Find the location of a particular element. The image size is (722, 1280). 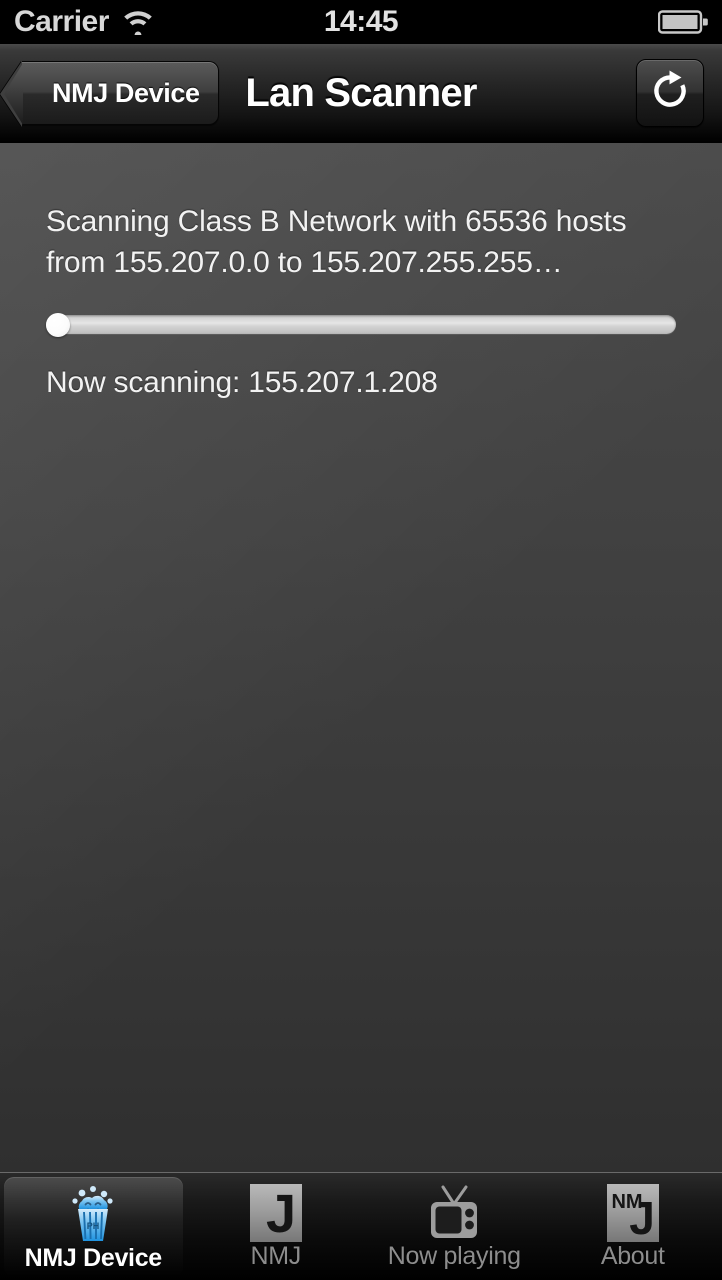

nmj-logo-icon: NM J is located at coordinates (632, 1213).